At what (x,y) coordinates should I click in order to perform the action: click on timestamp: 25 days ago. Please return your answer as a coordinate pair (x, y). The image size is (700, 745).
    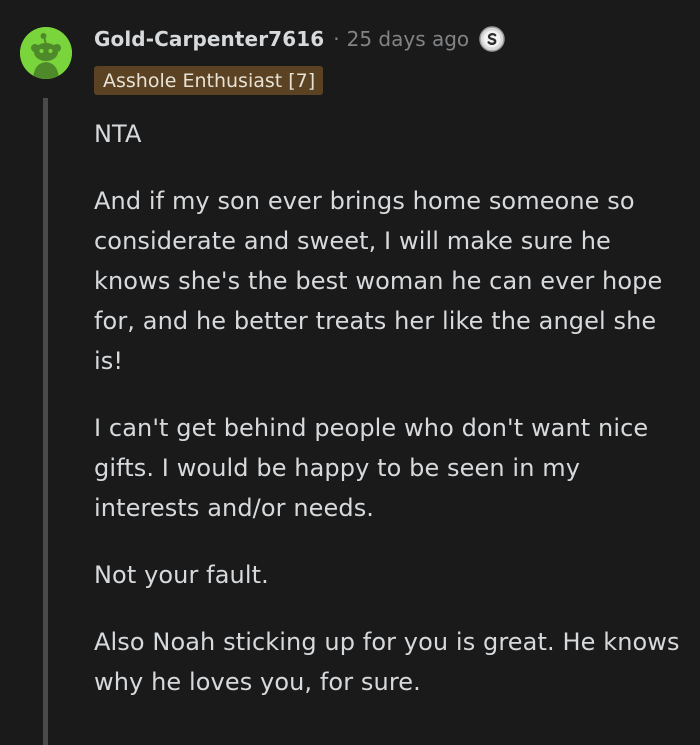
    Looking at the image, I should click on (408, 39).